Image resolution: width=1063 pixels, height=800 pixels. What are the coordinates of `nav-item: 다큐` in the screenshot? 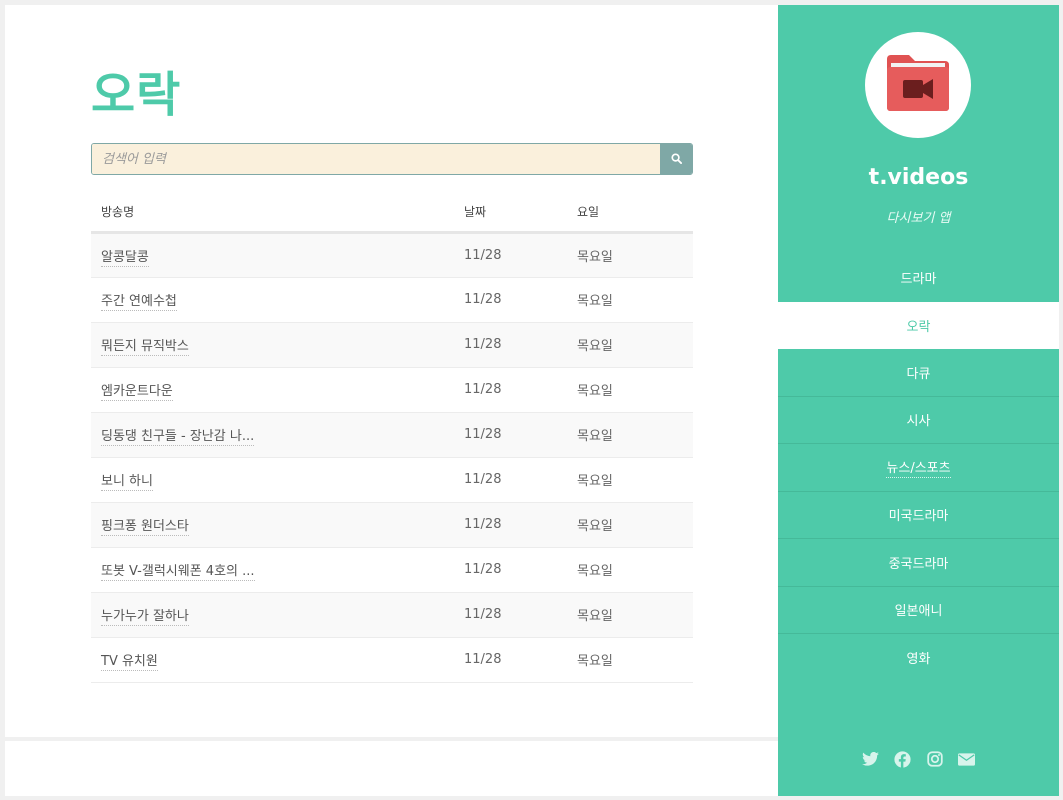 It's located at (918, 373).